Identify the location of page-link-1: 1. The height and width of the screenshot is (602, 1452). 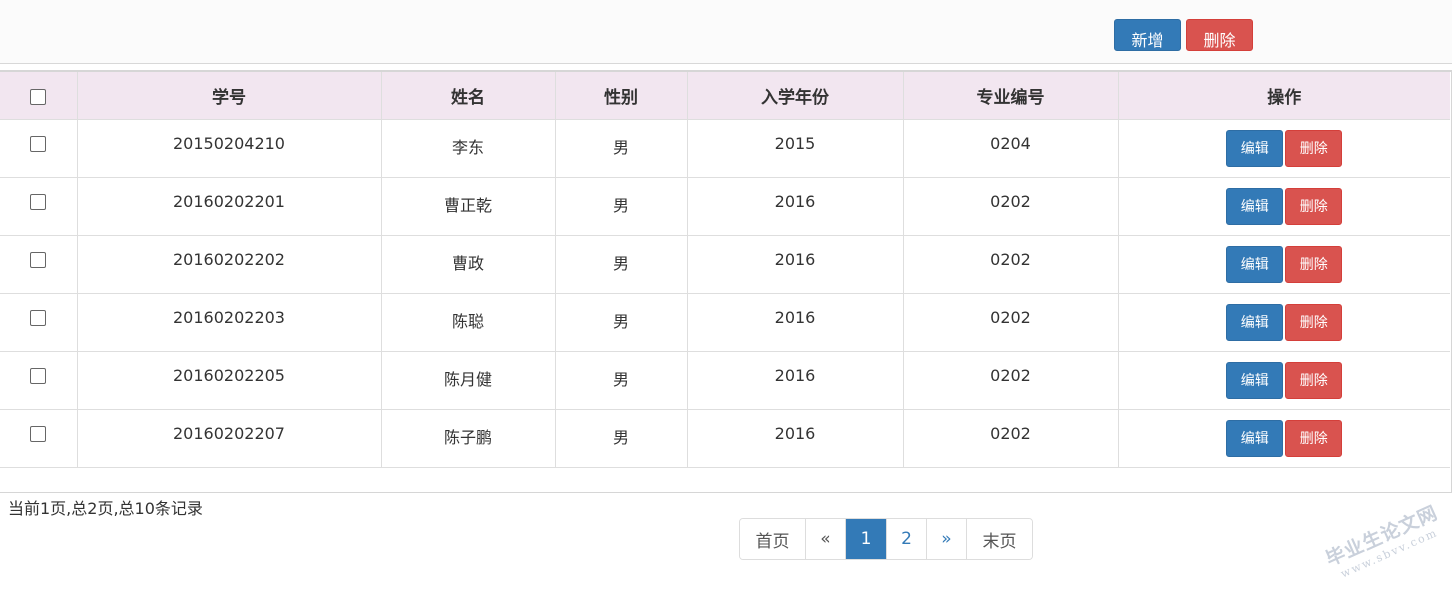
(866, 539).